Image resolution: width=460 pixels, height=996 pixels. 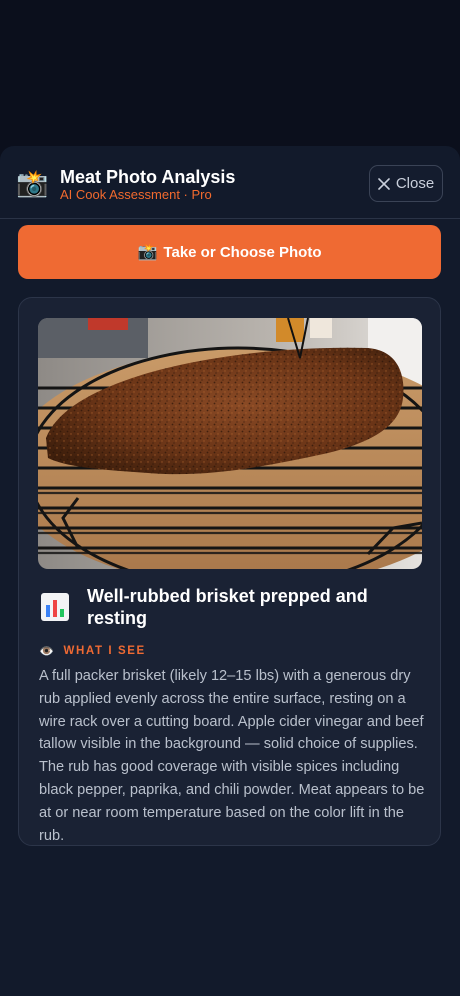 What do you see at coordinates (55, 607) in the screenshot?
I see `bar-chart-icon` at bounding box center [55, 607].